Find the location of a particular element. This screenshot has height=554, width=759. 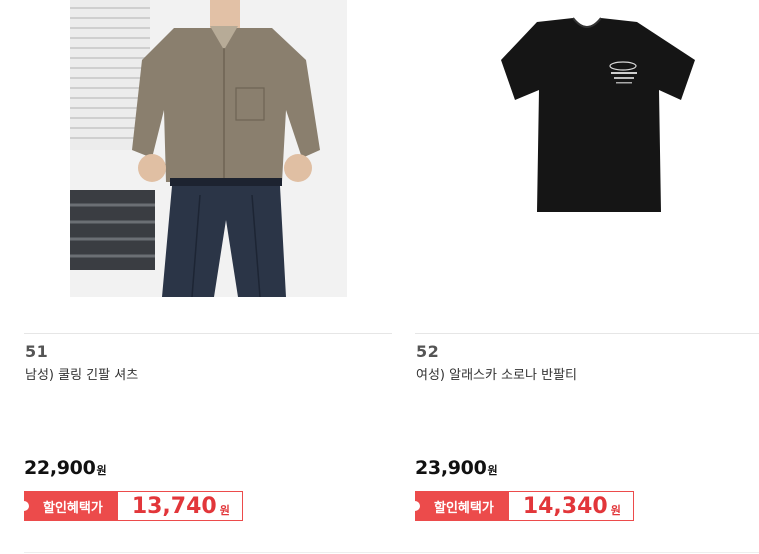

product-name: 여성) 알래스카 소로나 반팔티 is located at coordinates (496, 373).